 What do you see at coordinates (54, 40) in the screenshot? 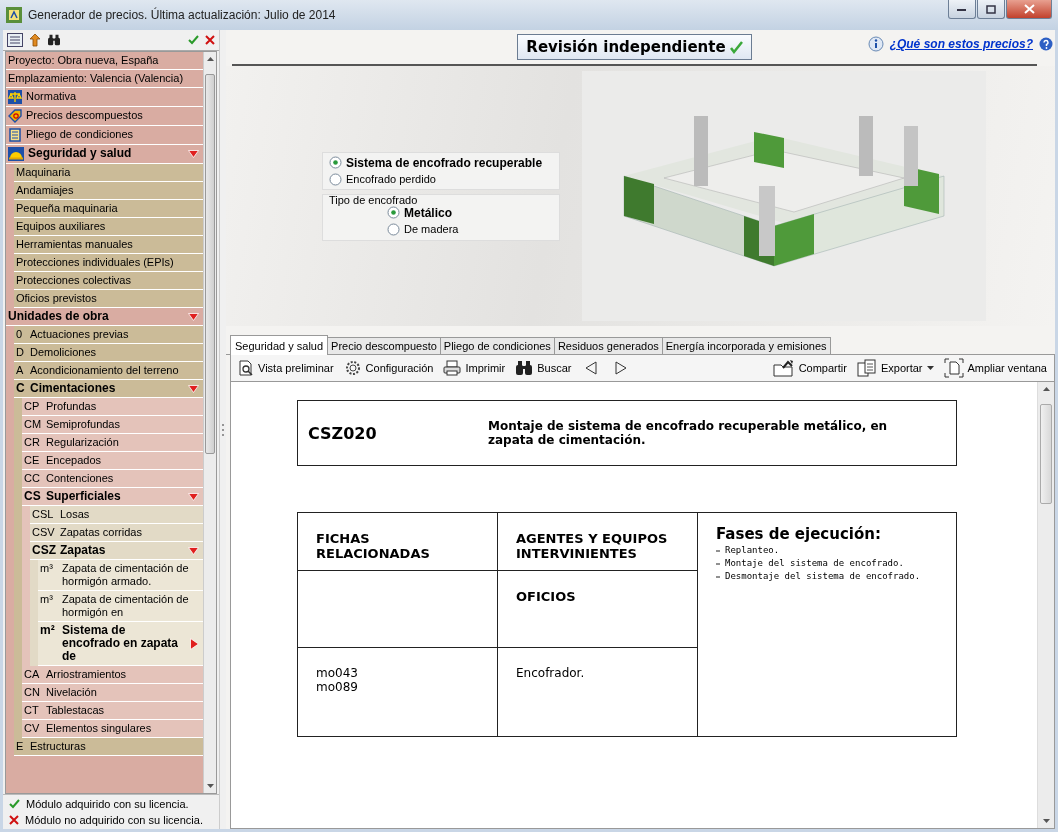
I see `binoculars-icon` at bounding box center [54, 40].